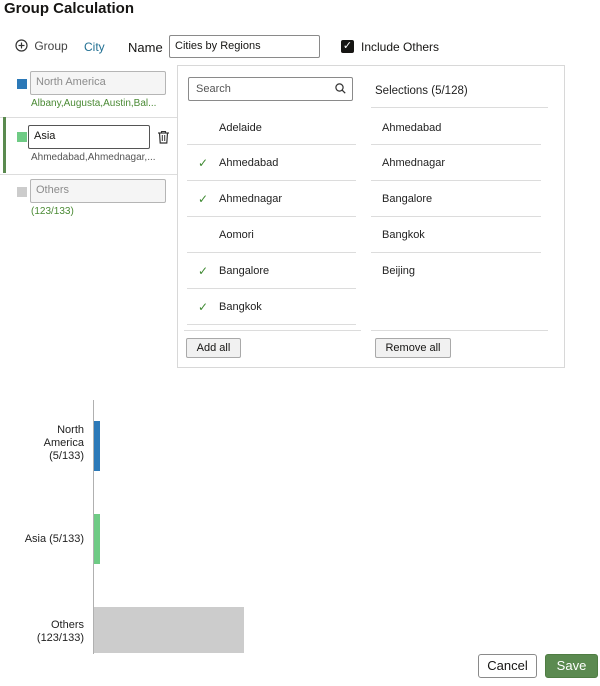  Describe the element at coordinates (507, 666) in the screenshot. I see `cancel-button: Cancel` at that location.